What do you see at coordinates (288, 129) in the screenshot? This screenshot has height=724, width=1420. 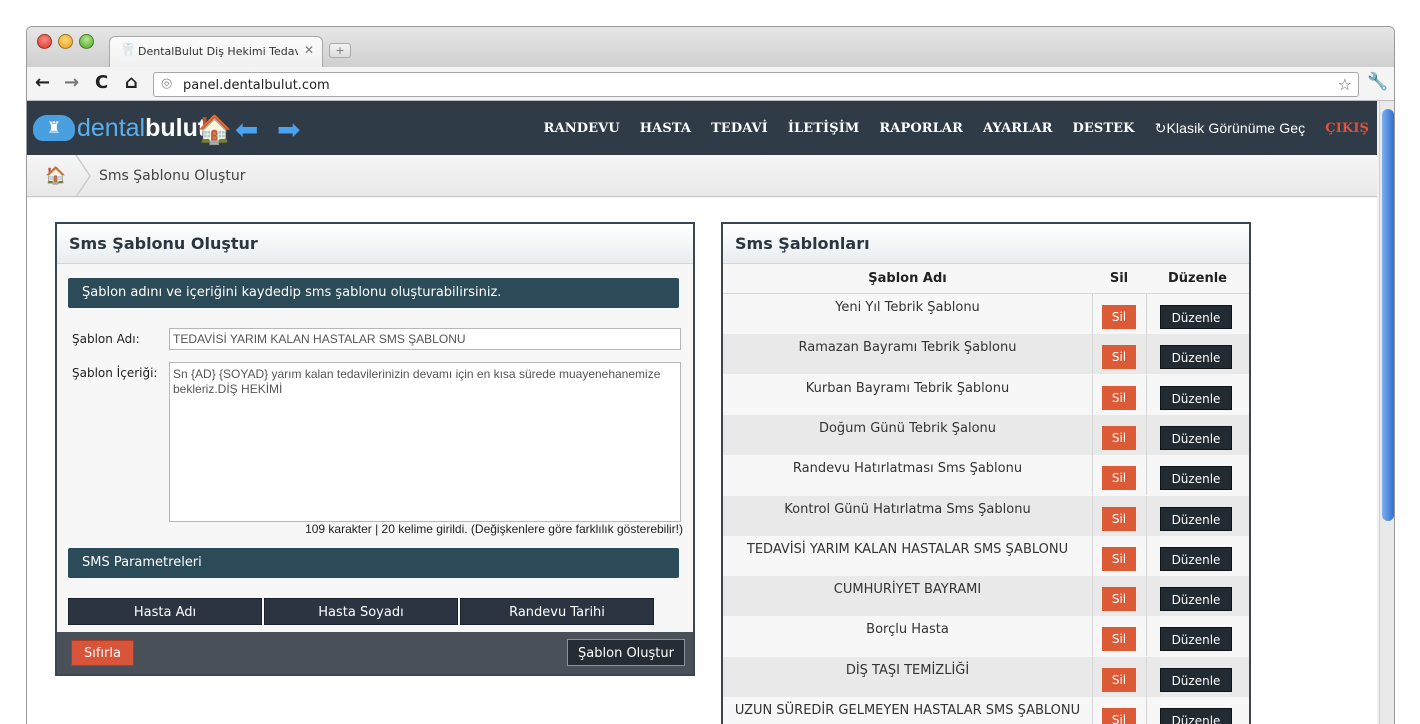 I see `forward-arrow-icon: ➡` at bounding box center [288, 129].